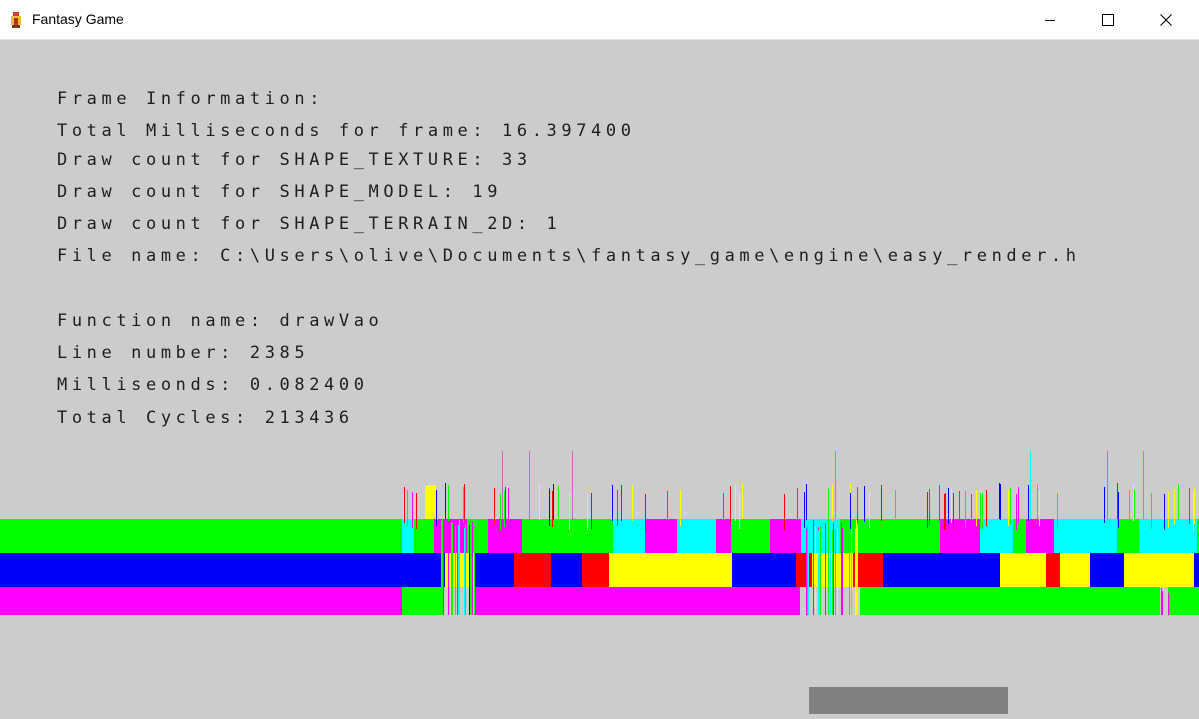  I want to click on profiler-row-blue-block, so click(201, 570).